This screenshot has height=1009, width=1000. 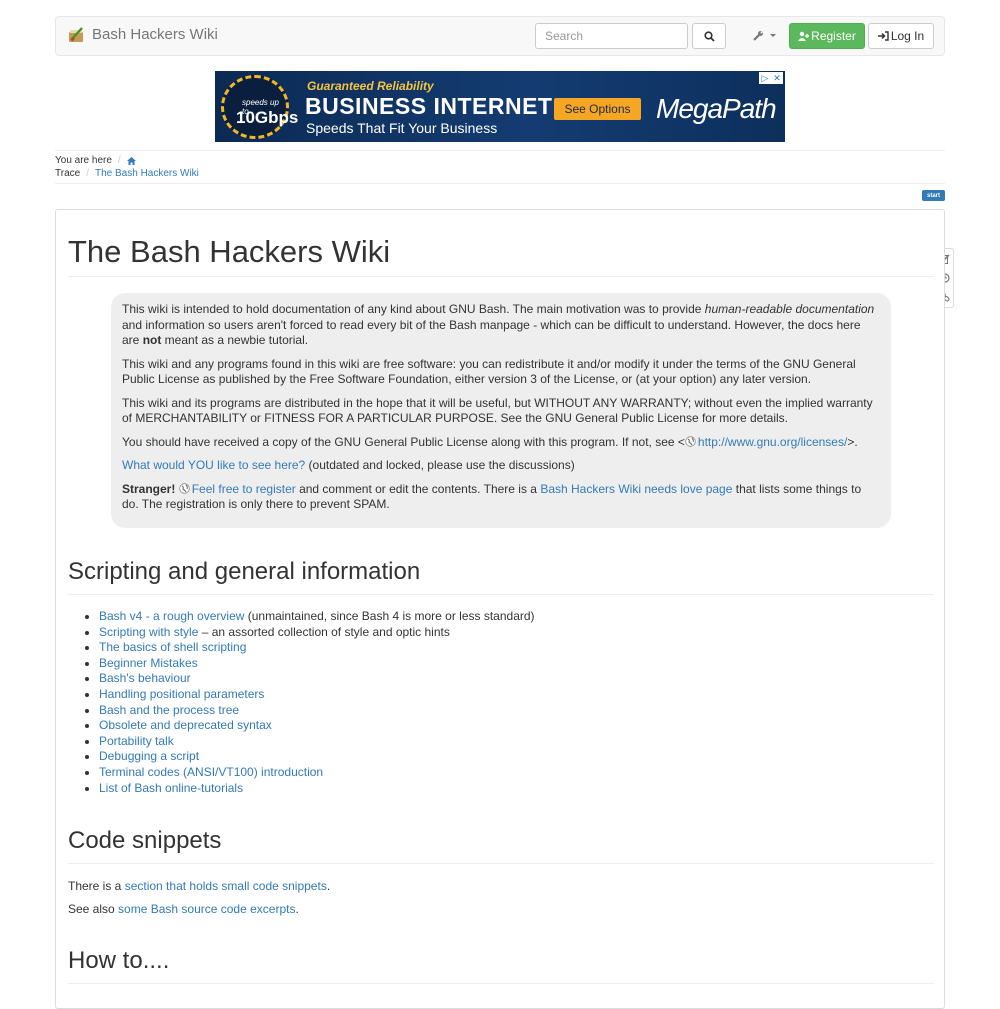 I want to click on brand-title: Bash Hackers Wiki, so click(x=155, y=34).